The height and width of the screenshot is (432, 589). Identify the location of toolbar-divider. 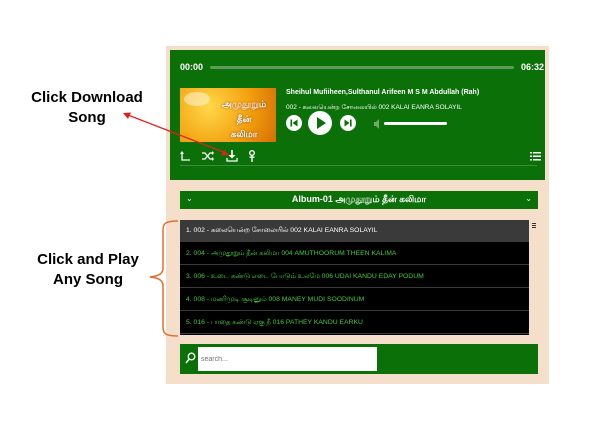
(358, 165).